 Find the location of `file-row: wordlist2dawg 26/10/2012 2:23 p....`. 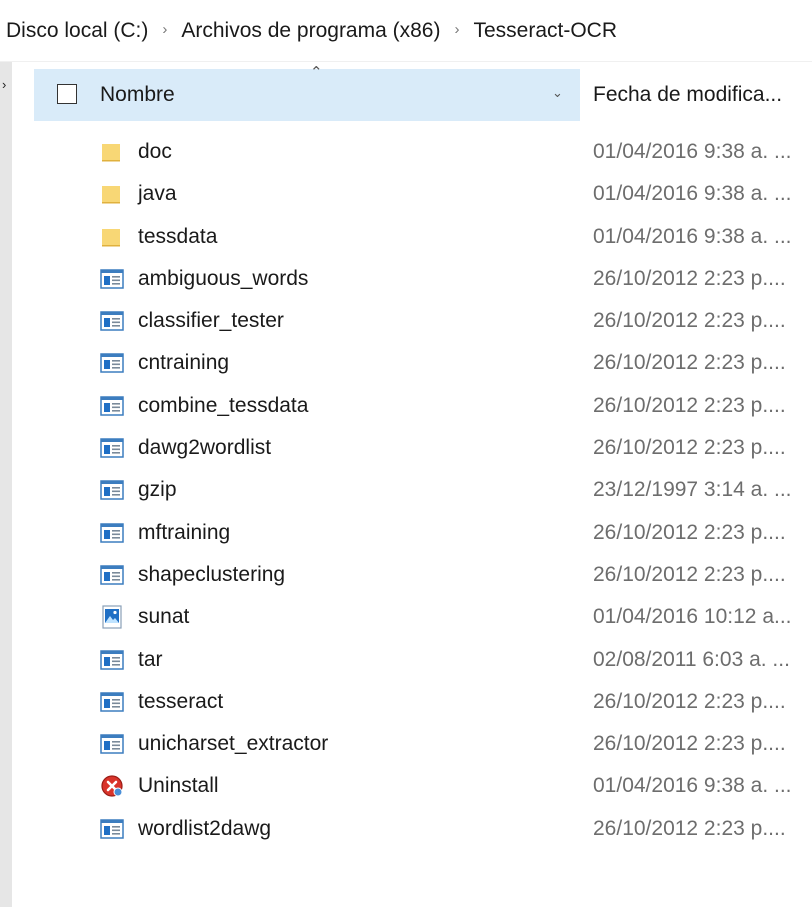

file-row: wordlist2dawg 26/10/2012 2:23 p.... is located at coordinates (423, 829).